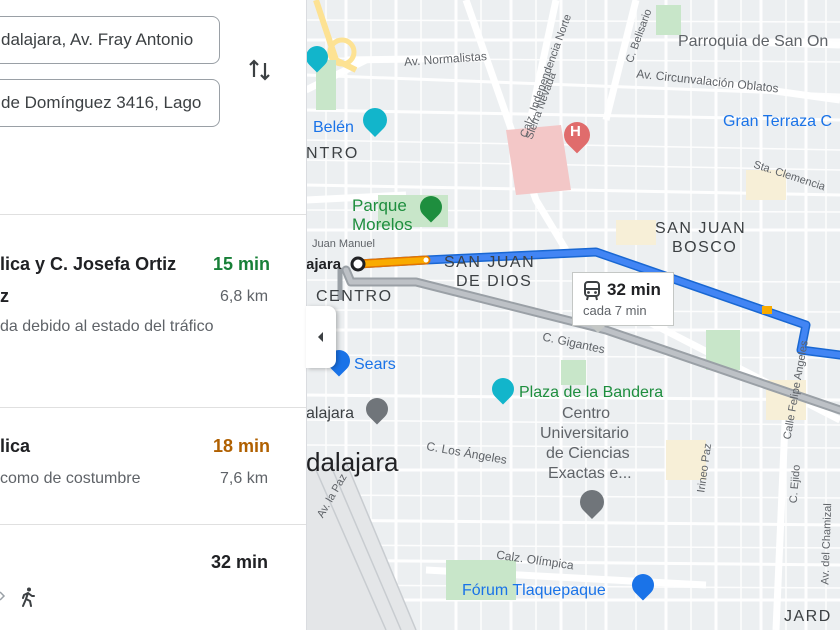 The image size is (840, 630). What do you see at coordinates (615, 310) in the screenshot?
I see `transit-frequency: cada 7 min` at bounding box center [615, 310].